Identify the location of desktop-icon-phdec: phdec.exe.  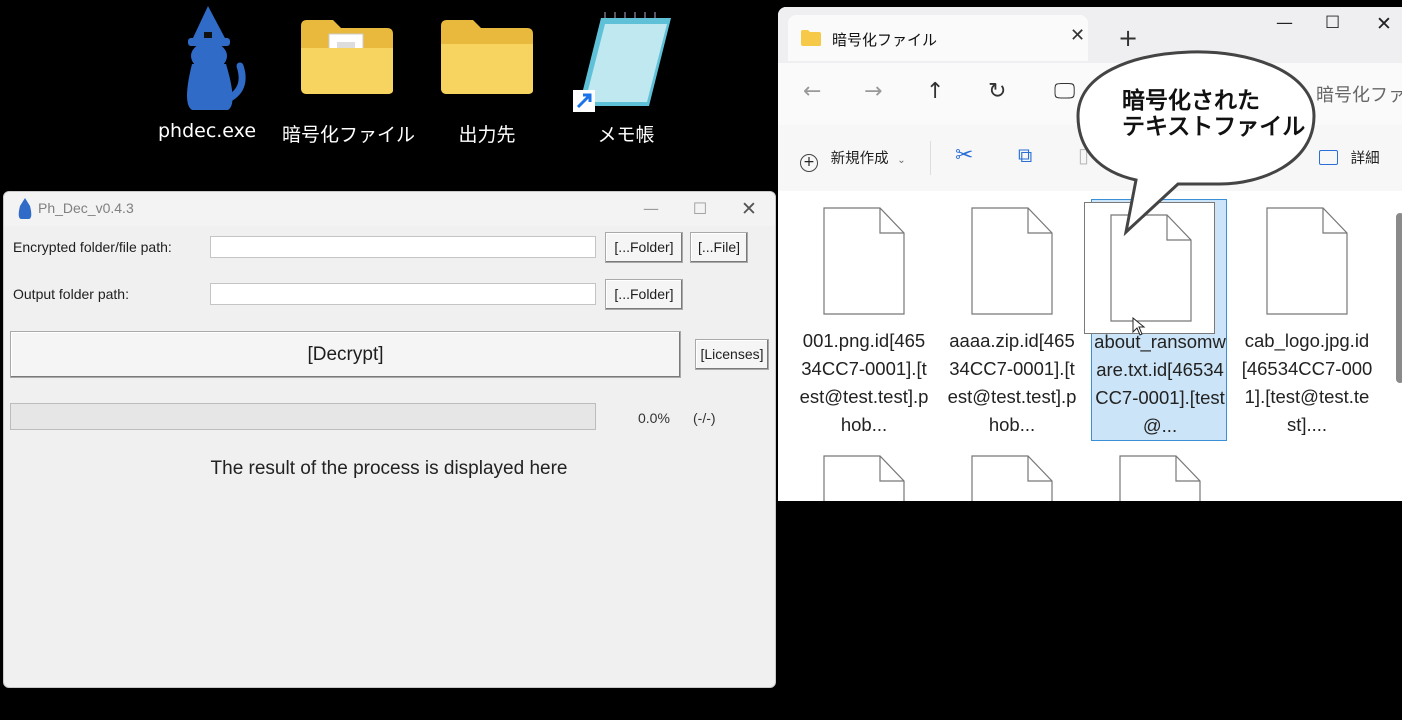
(207, 74).